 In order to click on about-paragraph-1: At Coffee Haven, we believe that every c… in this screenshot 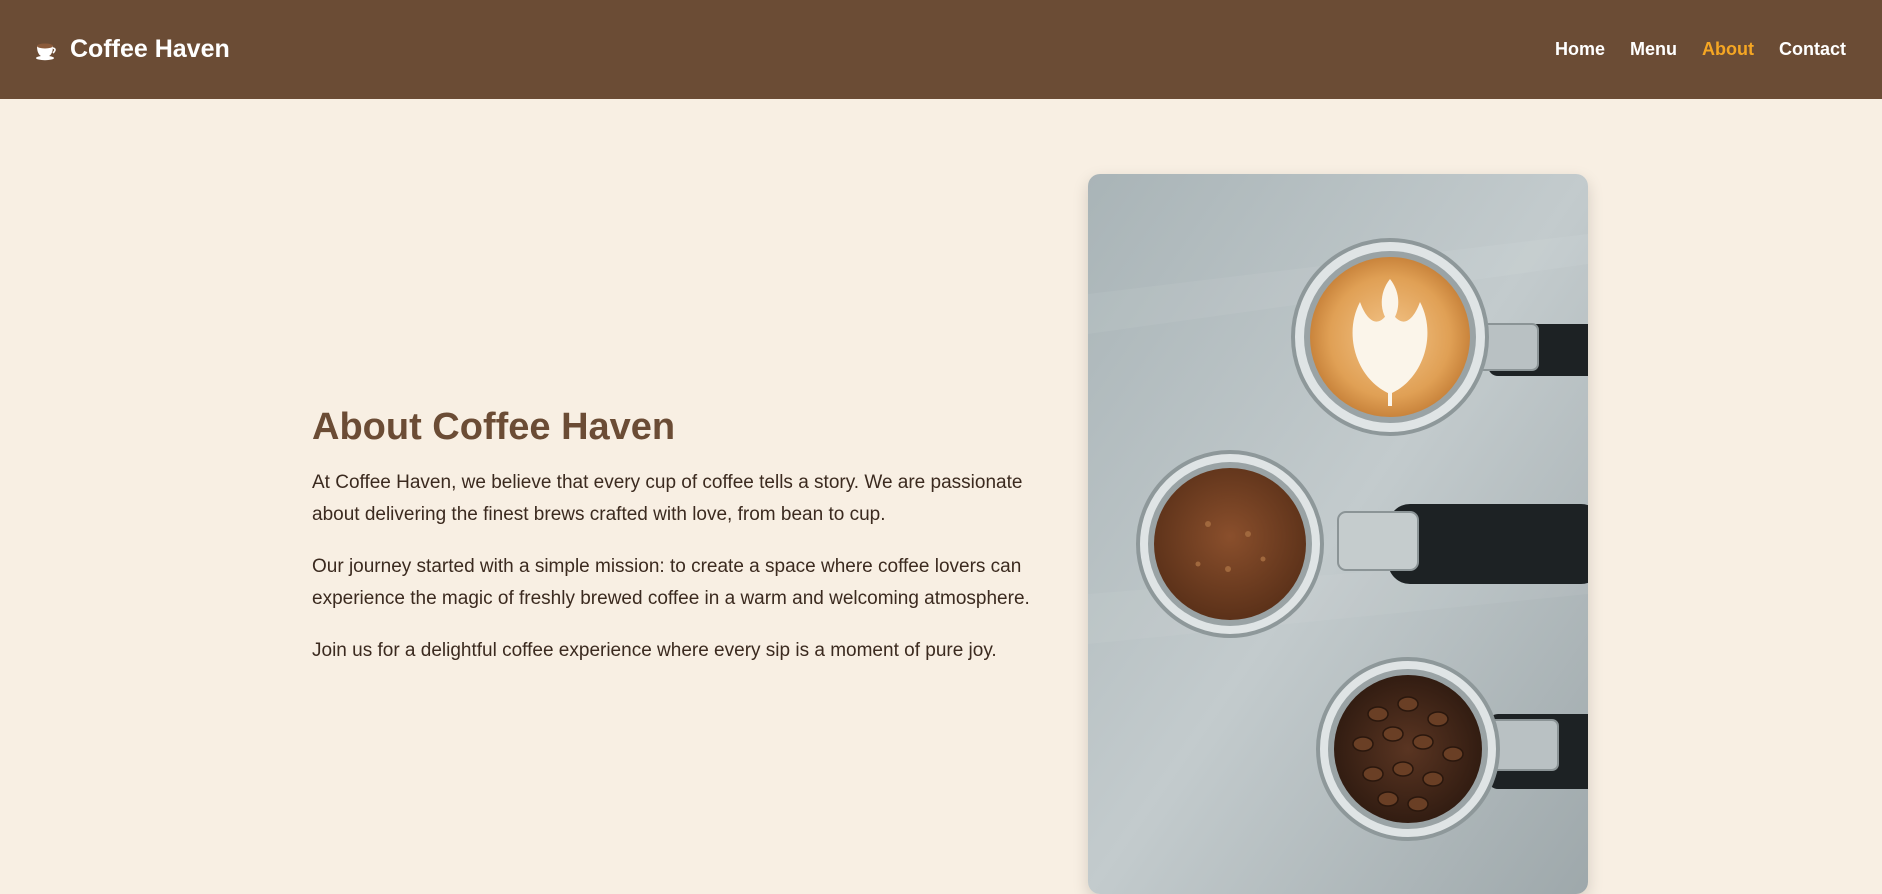, I will do `click(667, 498)`.